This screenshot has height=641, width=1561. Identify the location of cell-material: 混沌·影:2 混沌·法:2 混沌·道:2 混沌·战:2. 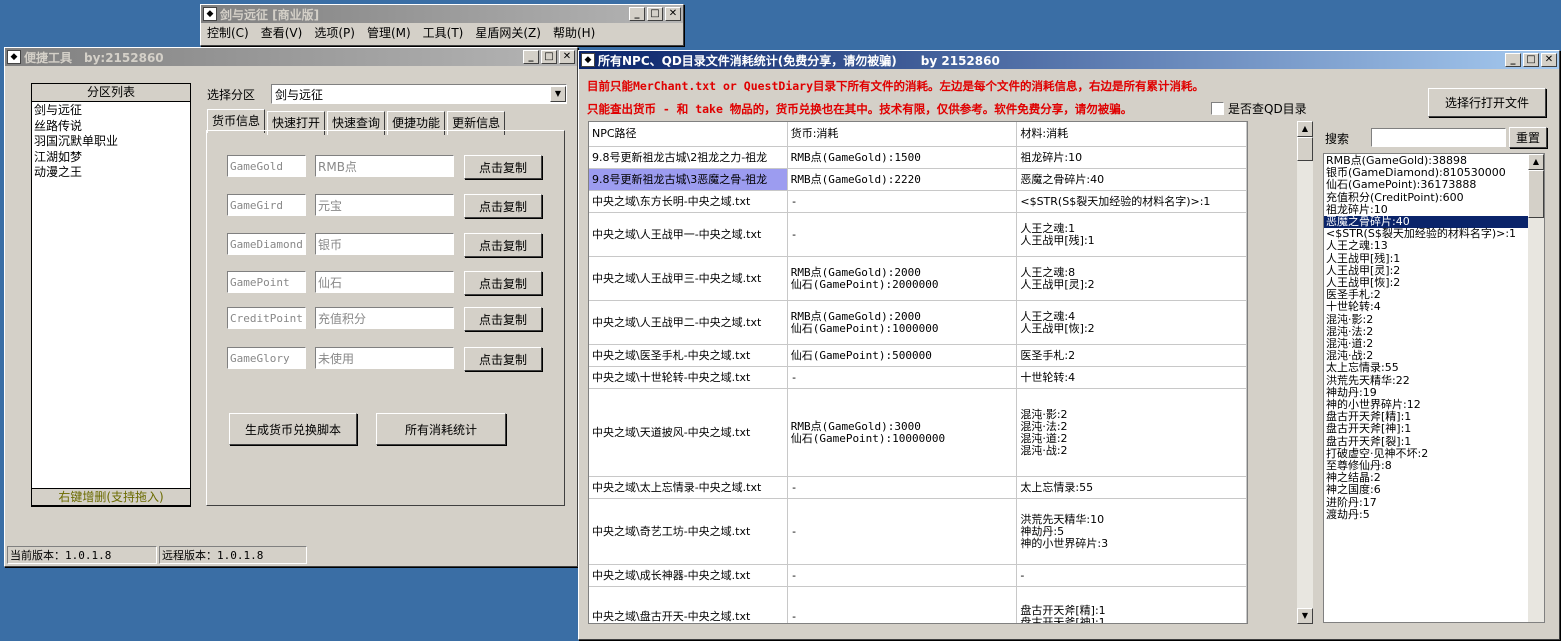
(1132, 432).